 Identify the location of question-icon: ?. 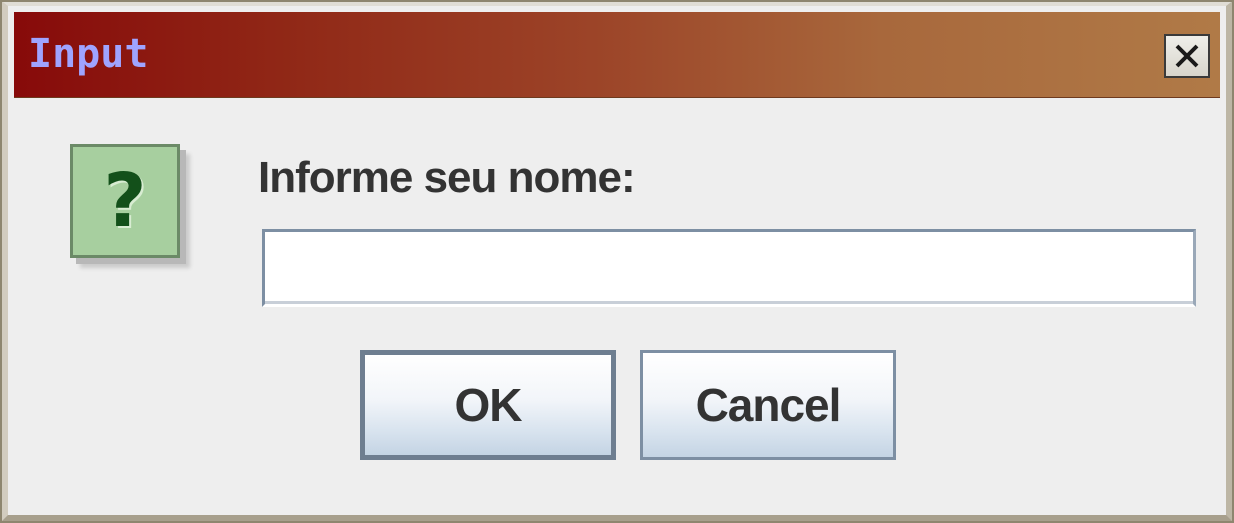
(125, 201).